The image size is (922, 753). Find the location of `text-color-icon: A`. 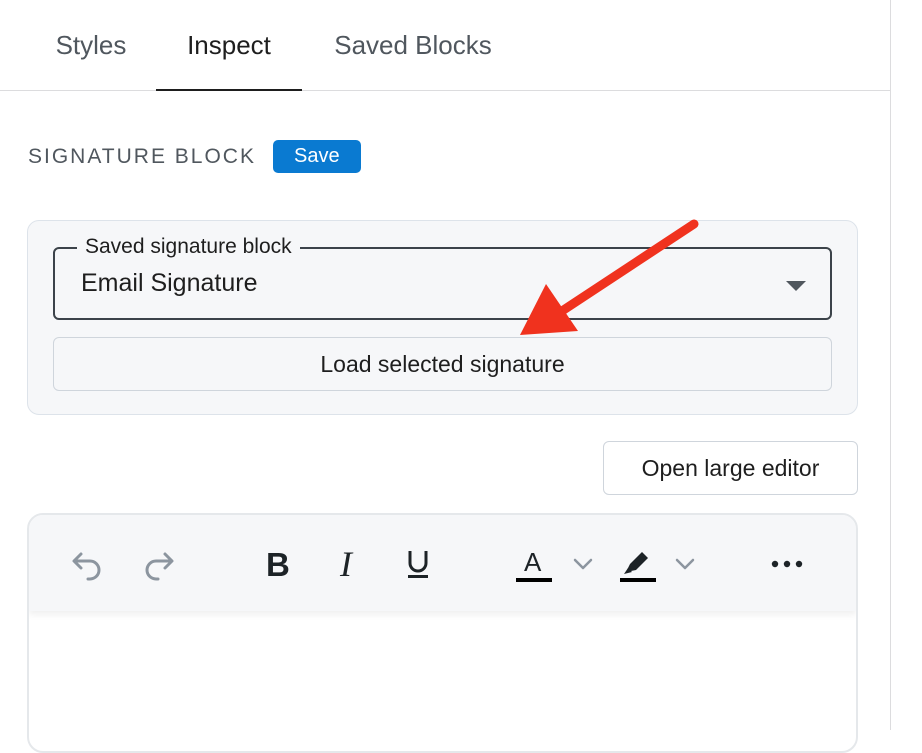

text-color-icon: A is located at coordinates (534, 564).